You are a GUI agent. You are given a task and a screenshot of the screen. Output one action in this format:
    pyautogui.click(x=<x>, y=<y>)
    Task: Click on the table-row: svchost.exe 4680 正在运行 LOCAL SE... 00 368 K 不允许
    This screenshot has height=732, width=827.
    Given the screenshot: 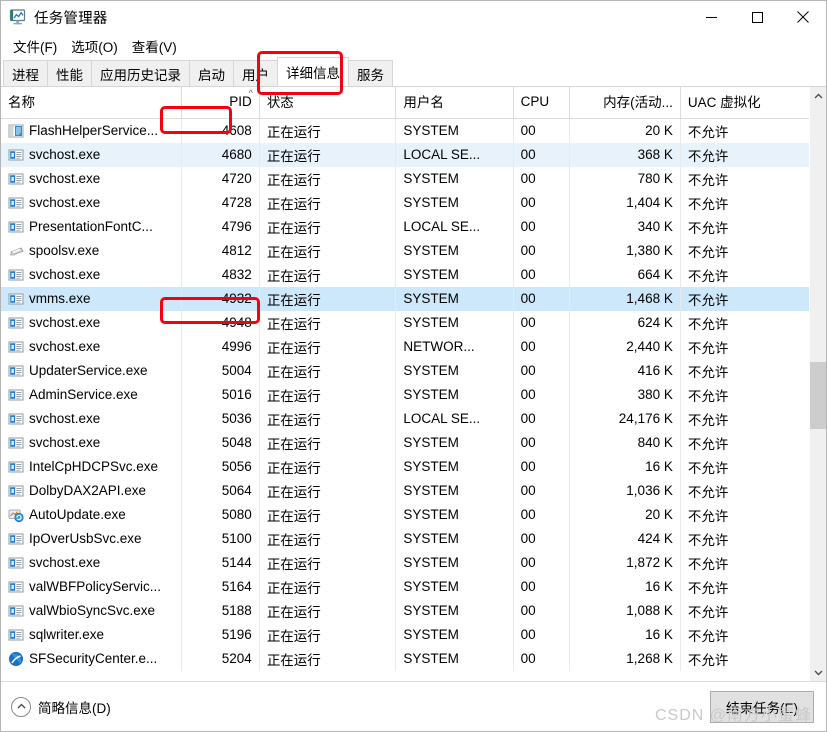 What is the action you would take?
    pyautogui.click(x=405, y=154)
    